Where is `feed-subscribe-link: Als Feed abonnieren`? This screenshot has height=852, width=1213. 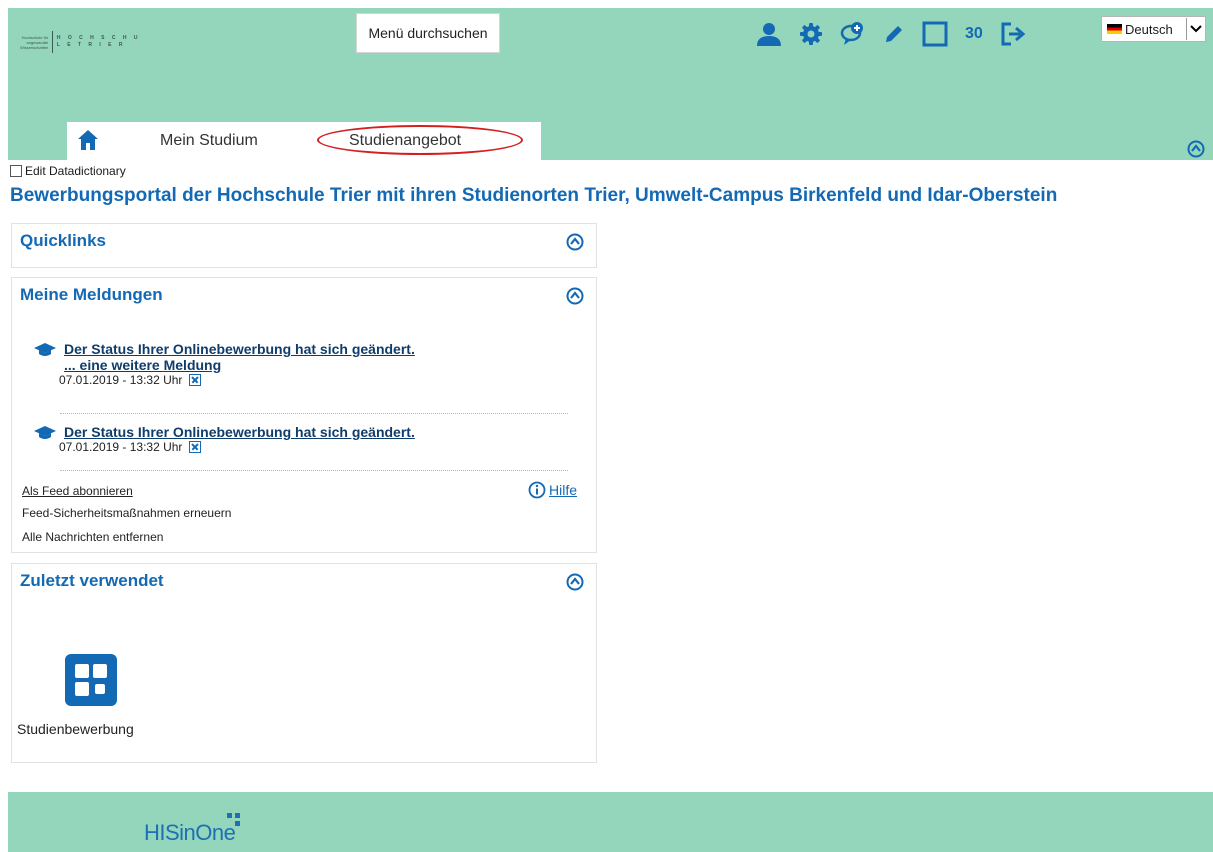 feed-subscribe-link: Als Feed abonnieren is located at coordinates (77, 491).